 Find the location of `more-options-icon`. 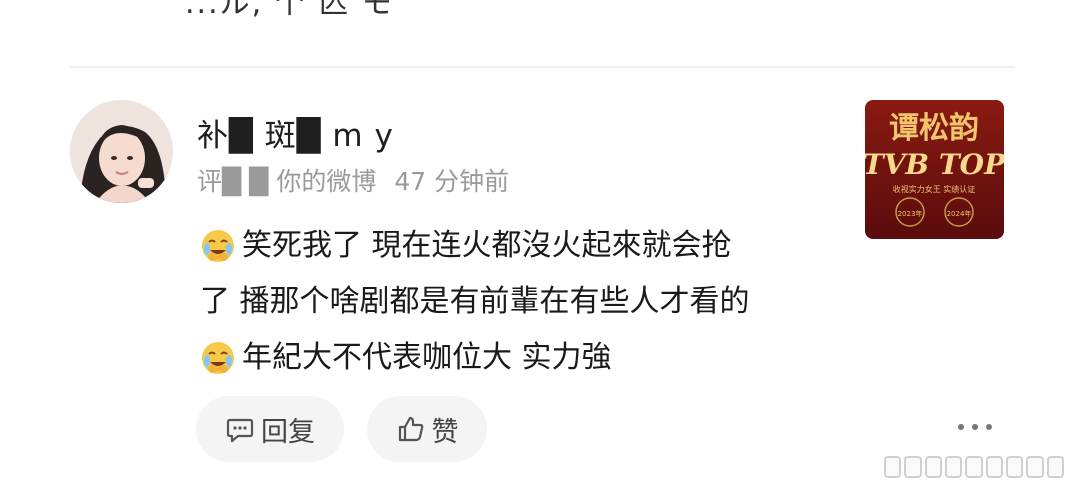

more-options-icon is located at coordinates (975, 427).